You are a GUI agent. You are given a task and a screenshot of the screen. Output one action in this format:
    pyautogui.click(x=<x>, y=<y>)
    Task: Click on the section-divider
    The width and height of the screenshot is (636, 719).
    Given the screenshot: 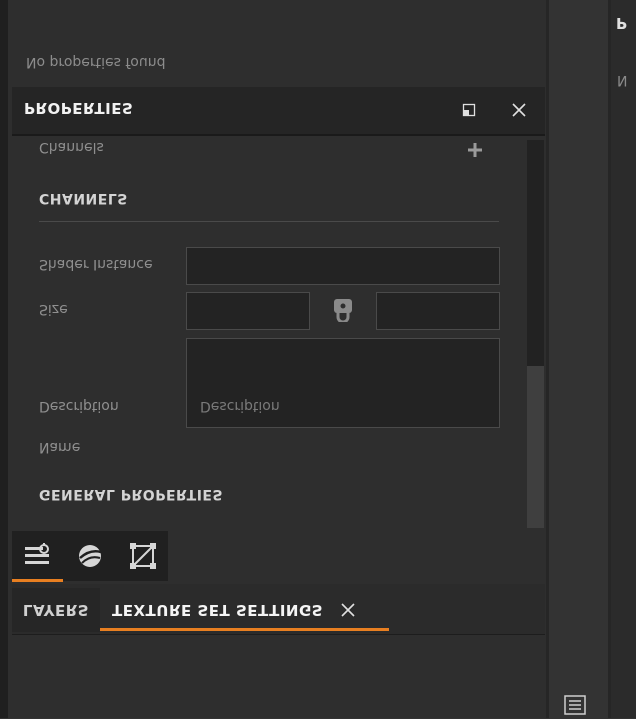 What is the action you would take?
    pyautogui.click(x=269, y=221)
    